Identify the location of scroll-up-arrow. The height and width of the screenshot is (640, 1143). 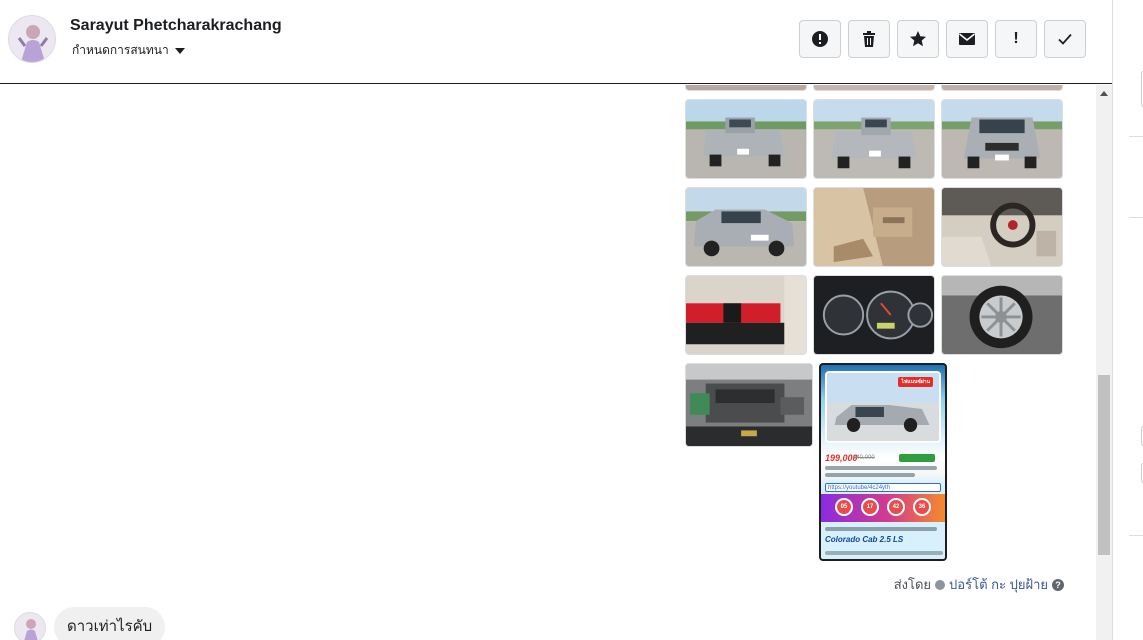
(1104, 93).